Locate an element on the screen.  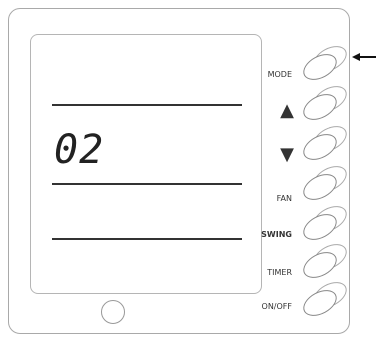
up-button-label: ▲ is located at coordinates (287, 110).